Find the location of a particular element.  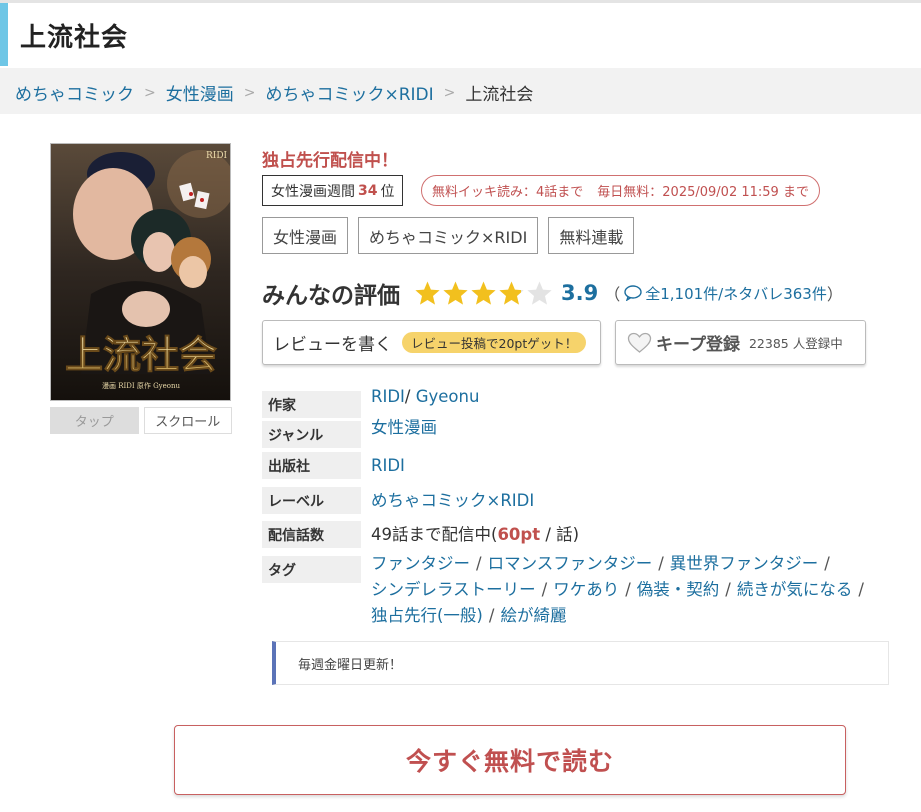

info-row-tags: タグ is located at coordinates (311, 569).